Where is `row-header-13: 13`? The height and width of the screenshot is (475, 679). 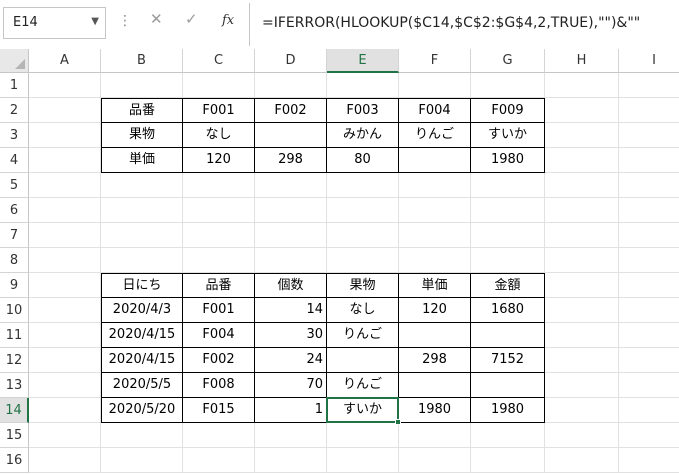
row-header-13: 13 is located at coordinates (14, 385).